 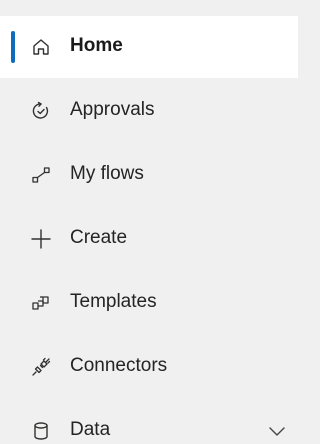 I want to click on nav-item-label: My flows, so click(x=107, y=173).